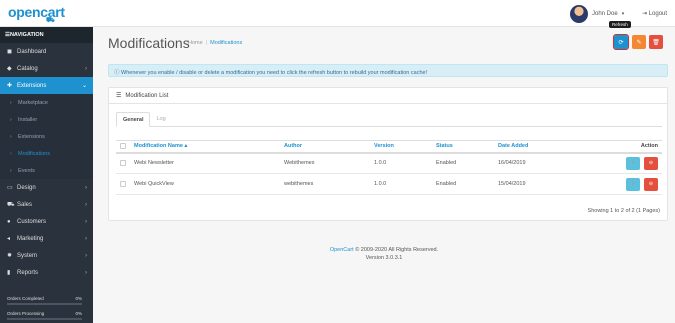 The width and height of the screenshot is (675, 323). What do you see at coordinates (623, 211) in the screenshot?
I see `pagination-text: Showing 1 to 2 of 2 (1 Pages)` at bounding box center [623, 211].